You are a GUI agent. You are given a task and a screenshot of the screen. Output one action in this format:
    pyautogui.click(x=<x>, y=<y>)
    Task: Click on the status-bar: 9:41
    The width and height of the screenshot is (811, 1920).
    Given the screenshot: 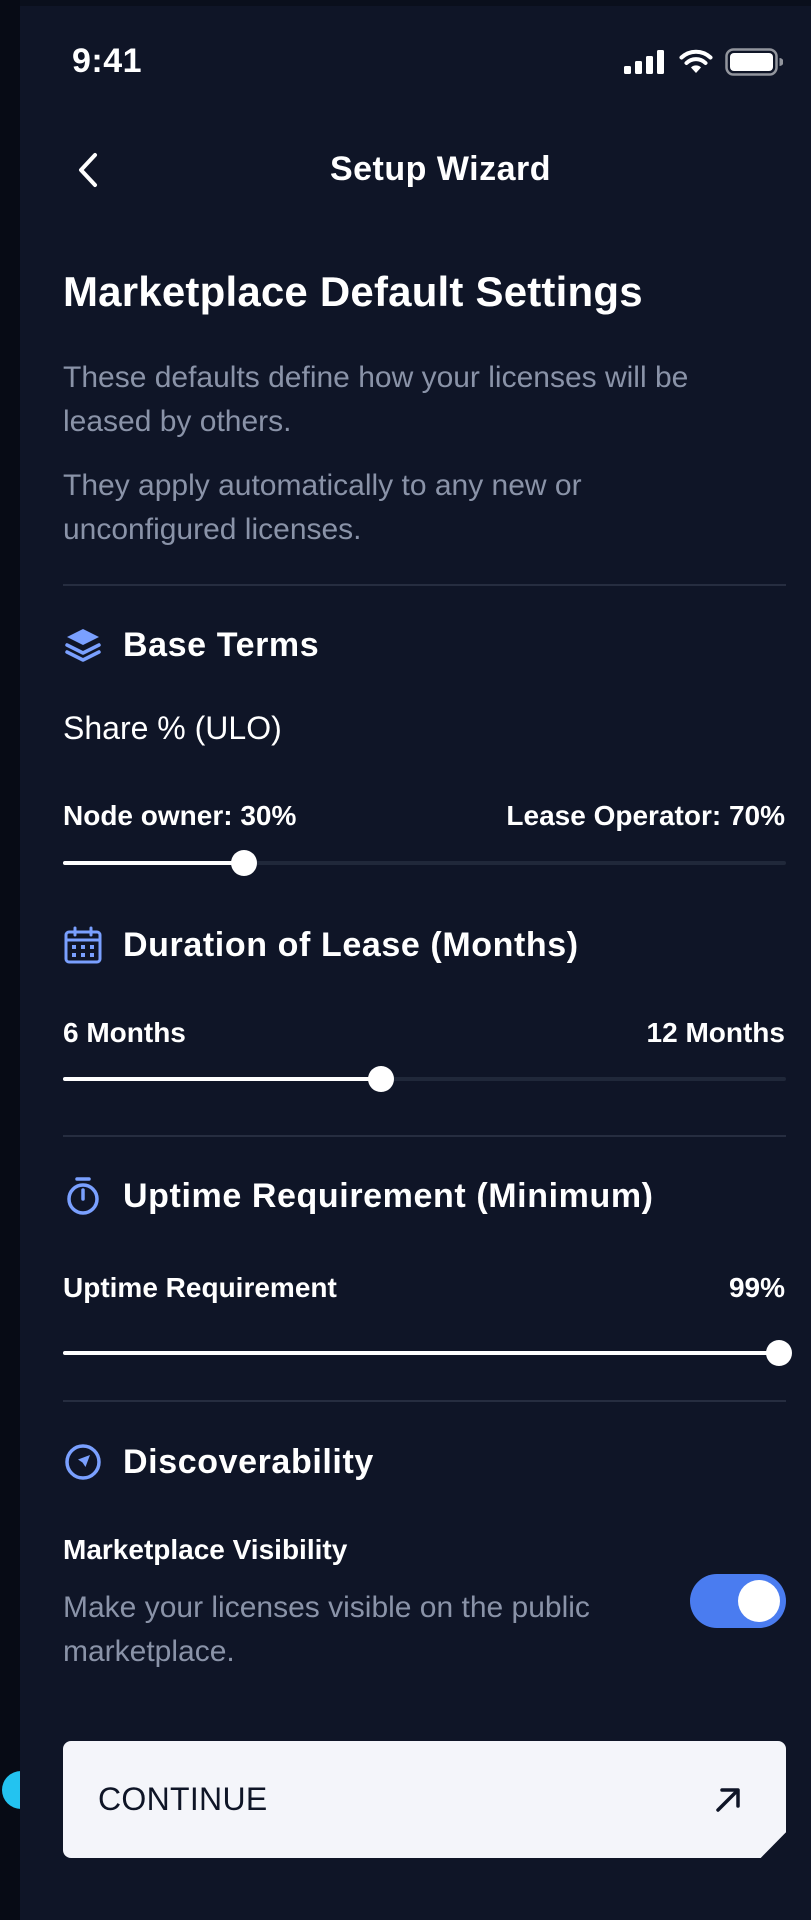 What is the action you would take?
    pyautogui.click(x=415, y=61)
    